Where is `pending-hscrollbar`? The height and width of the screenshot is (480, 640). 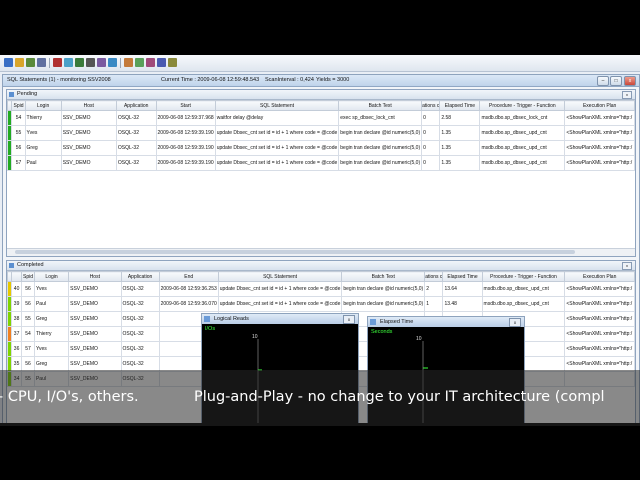
pending-hscrollbar is located at coordinates (321, 252).